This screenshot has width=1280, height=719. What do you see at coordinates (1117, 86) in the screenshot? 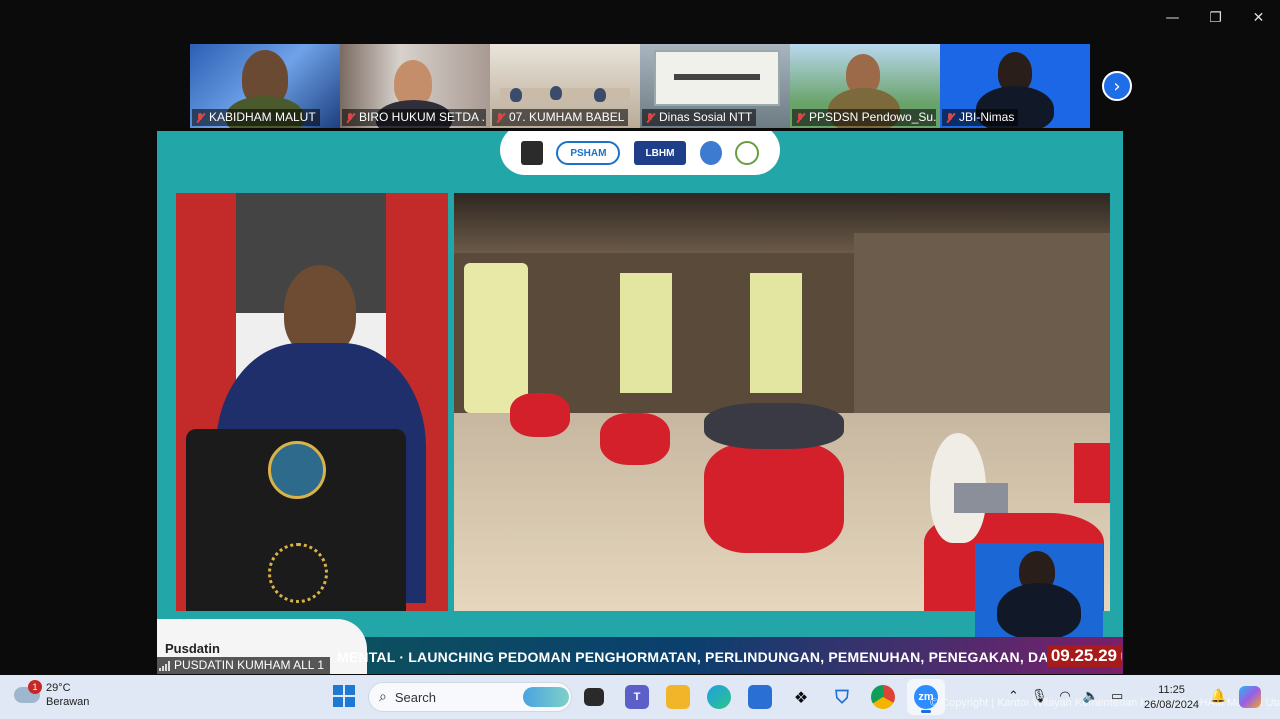
I see `next-page-button: ›` at bounding box center [1117, 86].